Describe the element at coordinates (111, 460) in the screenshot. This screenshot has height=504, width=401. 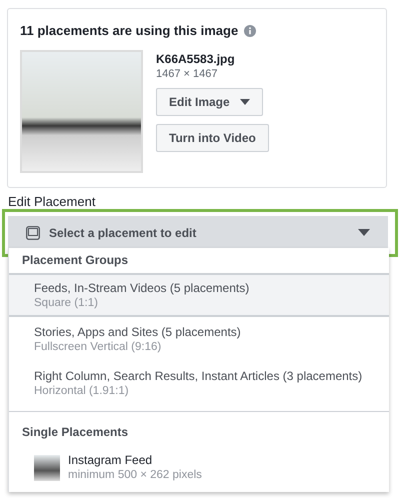
I see `item-title: Instagram Feed` at that location.